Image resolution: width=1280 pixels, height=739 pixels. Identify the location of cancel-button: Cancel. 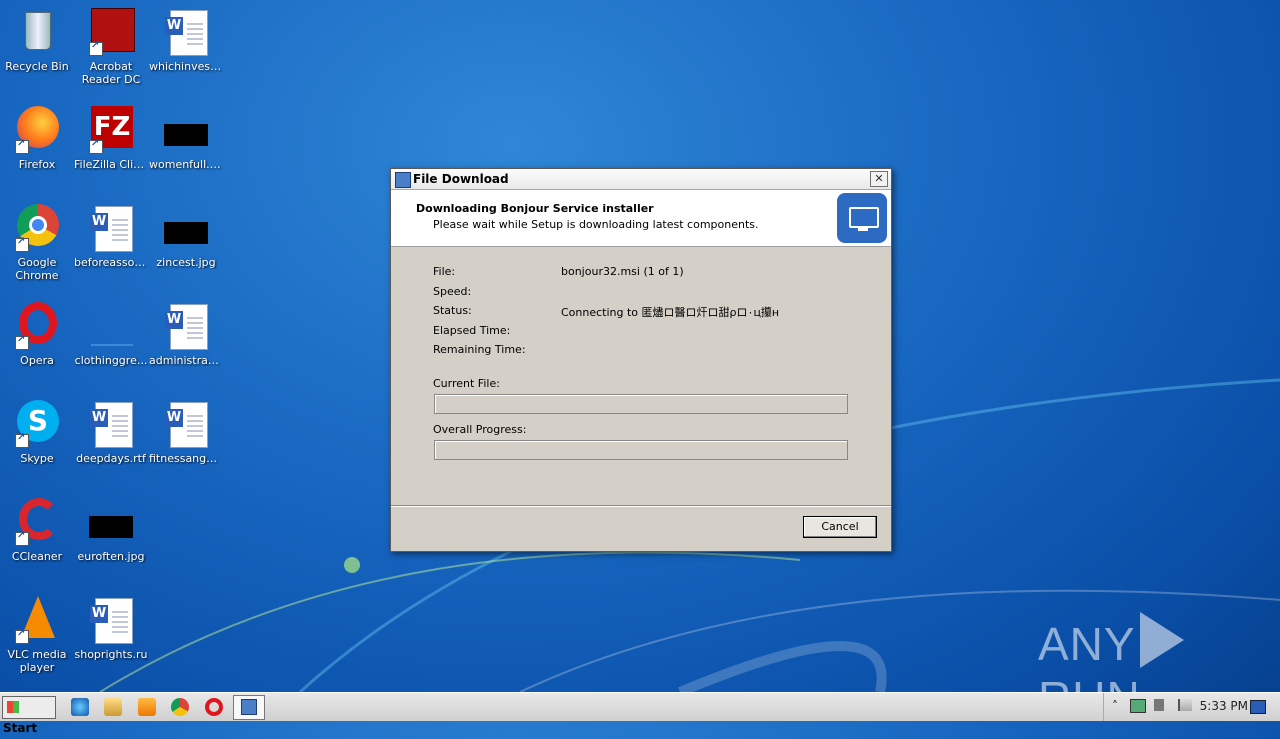
(840, 527).